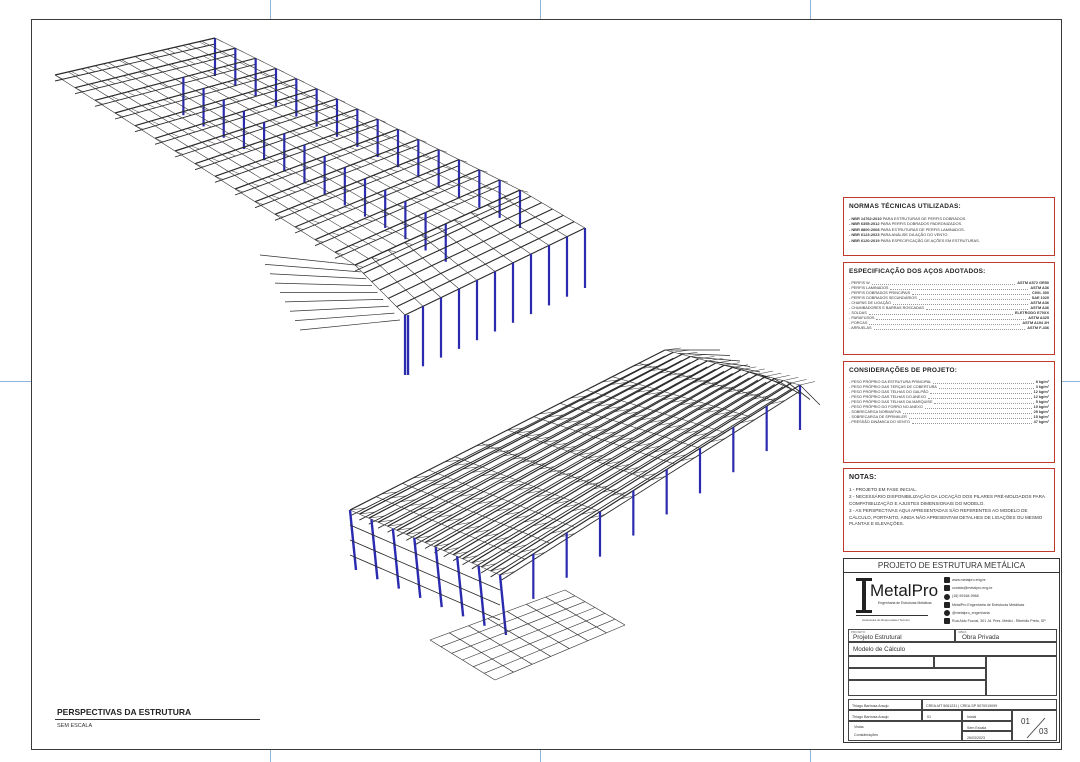 The image size is (1080, 762). What do you see at coordinates (962, 706) in the screenshot?
I see `crea-value: CREA-MT 5061231 | CREA-SP 5070019099` at bounding box center [962, 706].